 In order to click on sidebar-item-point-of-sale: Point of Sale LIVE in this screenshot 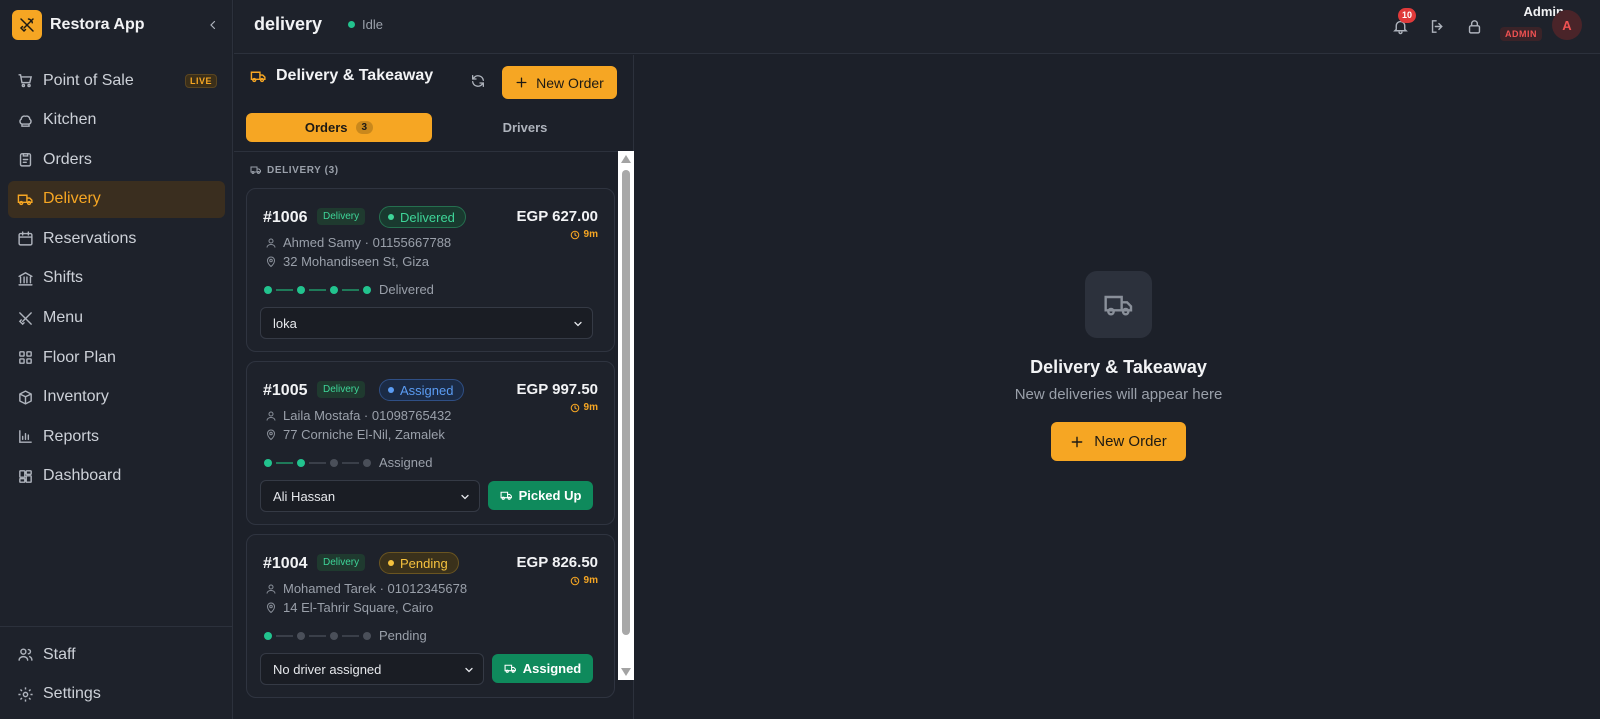, I will do `click(116, 80)`.